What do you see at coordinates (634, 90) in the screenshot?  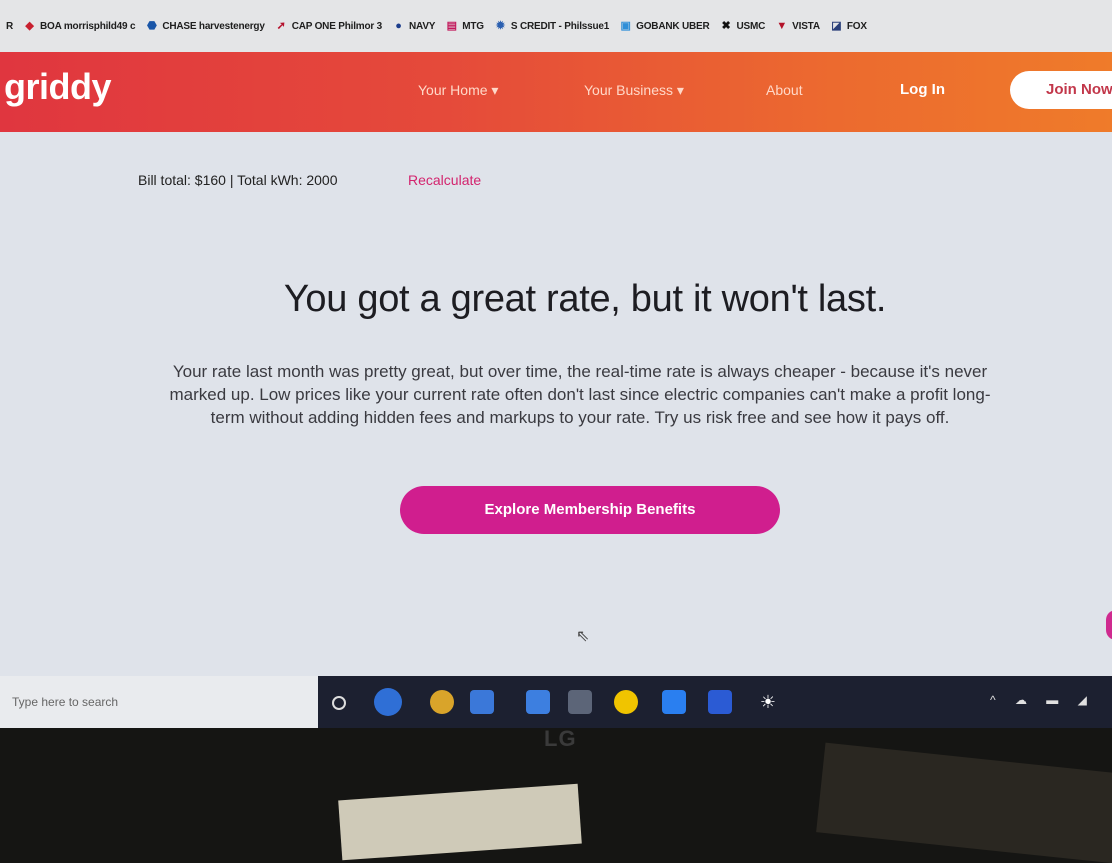 I see `nav-your-business: Your Business ▾` at bounding box center [634, 90].